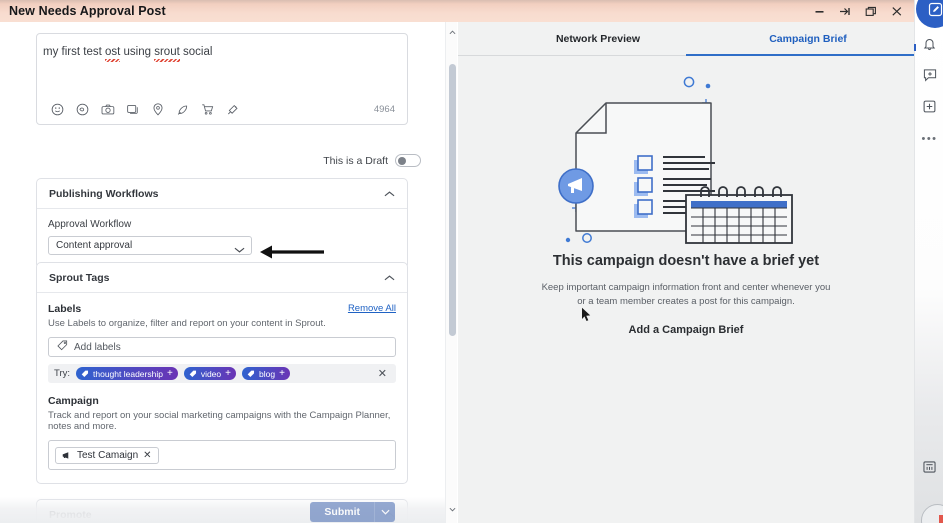 The height and width of the screenshot is (523, 943). What do you see at coordinates (62, 373) in the screenshot?
I see `try-label: Try:` at bounding box center [62, 373].